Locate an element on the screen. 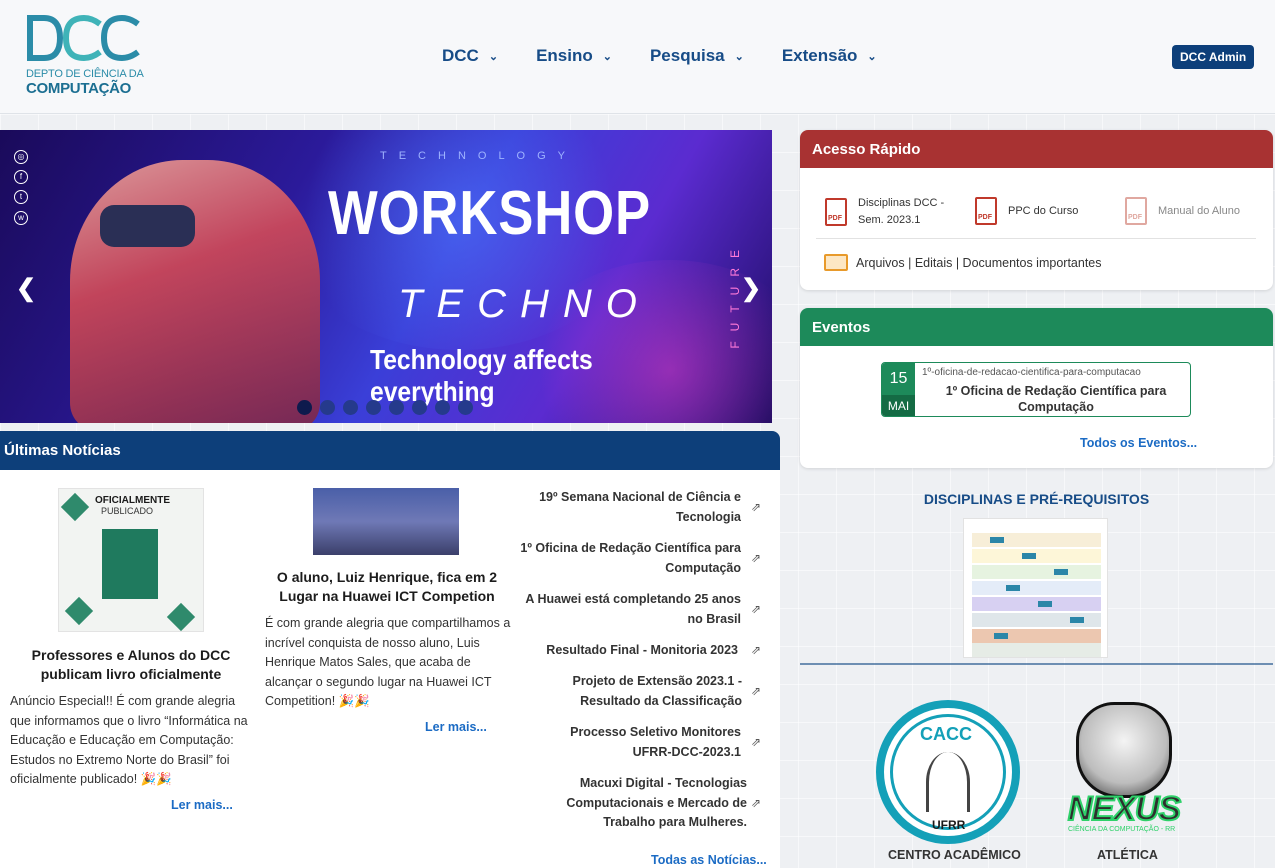 The width and height of the screenshot is (1275, 868). admin-button: DCC Admin is located at coordinates (1213, 57).